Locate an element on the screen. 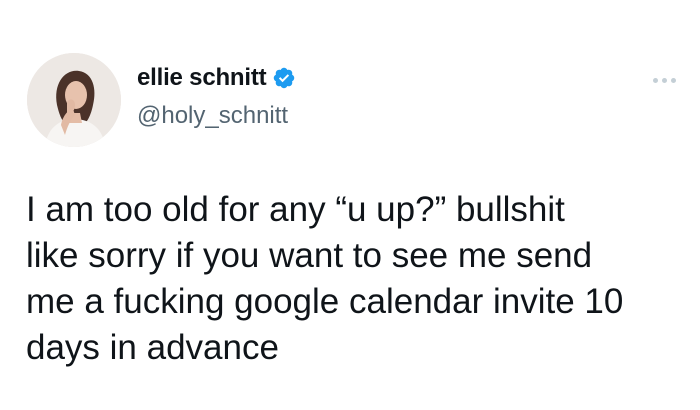 The image size is (700, 410). profile-photo-icon is located at coordinates (74, 100).